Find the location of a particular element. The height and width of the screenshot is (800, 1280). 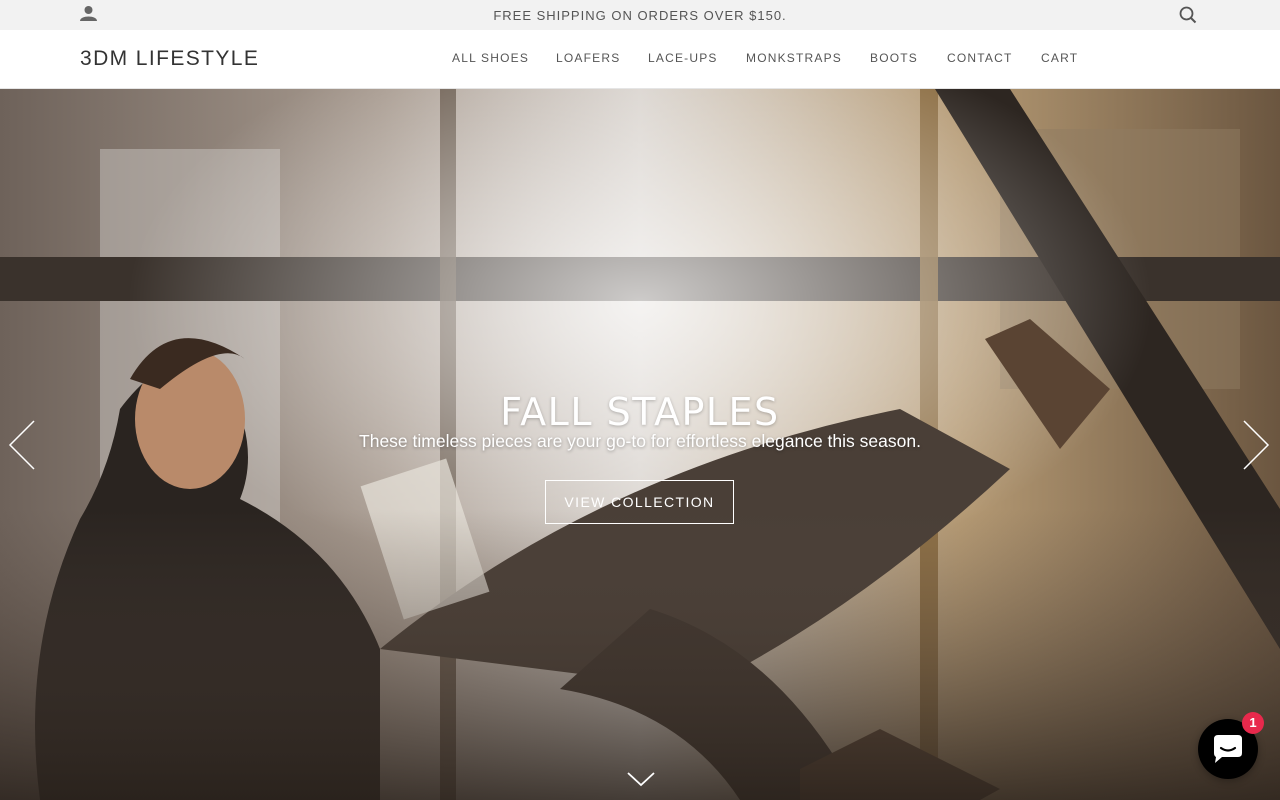

nav-item-lace-ups: LACE-UPS is located at coordinates (683, 58).